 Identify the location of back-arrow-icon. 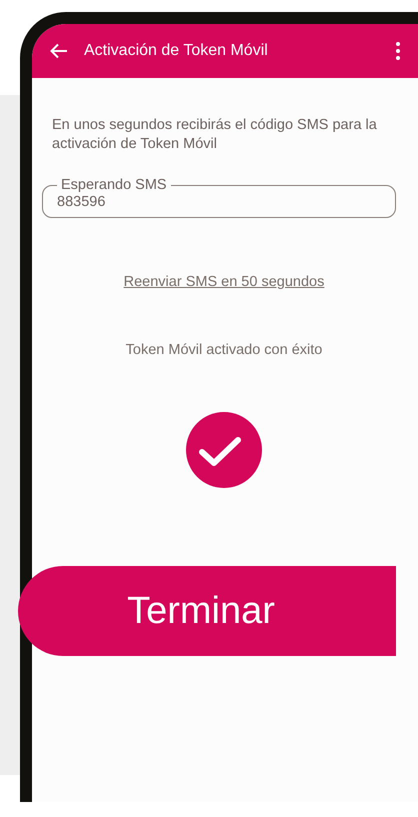
(59, 51).